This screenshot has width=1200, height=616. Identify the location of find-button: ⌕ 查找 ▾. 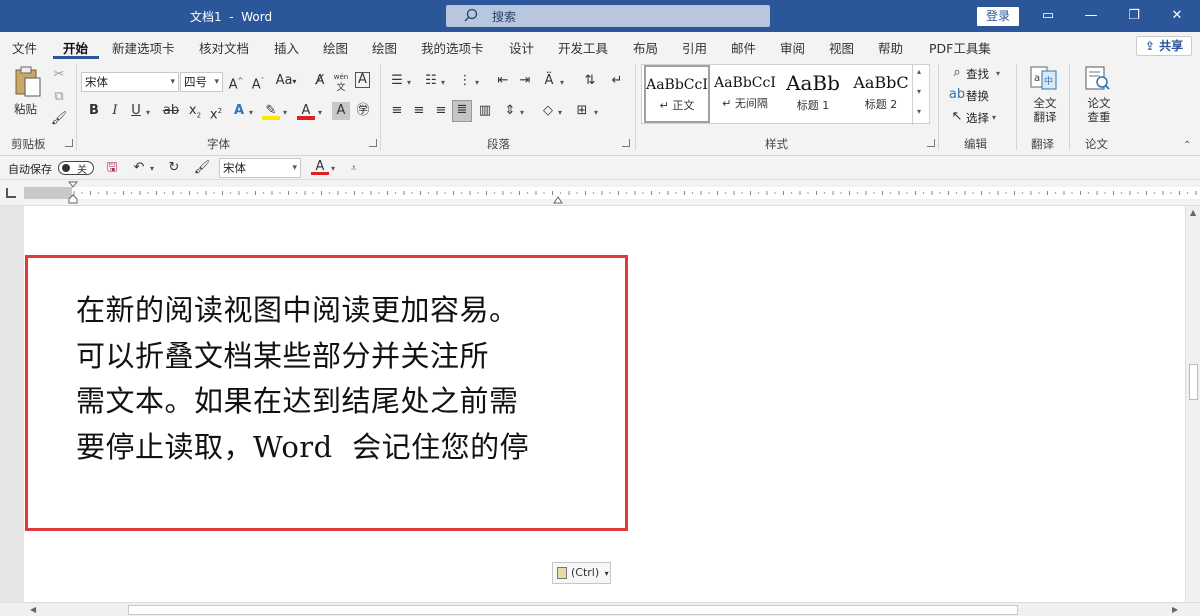
(979, 73).